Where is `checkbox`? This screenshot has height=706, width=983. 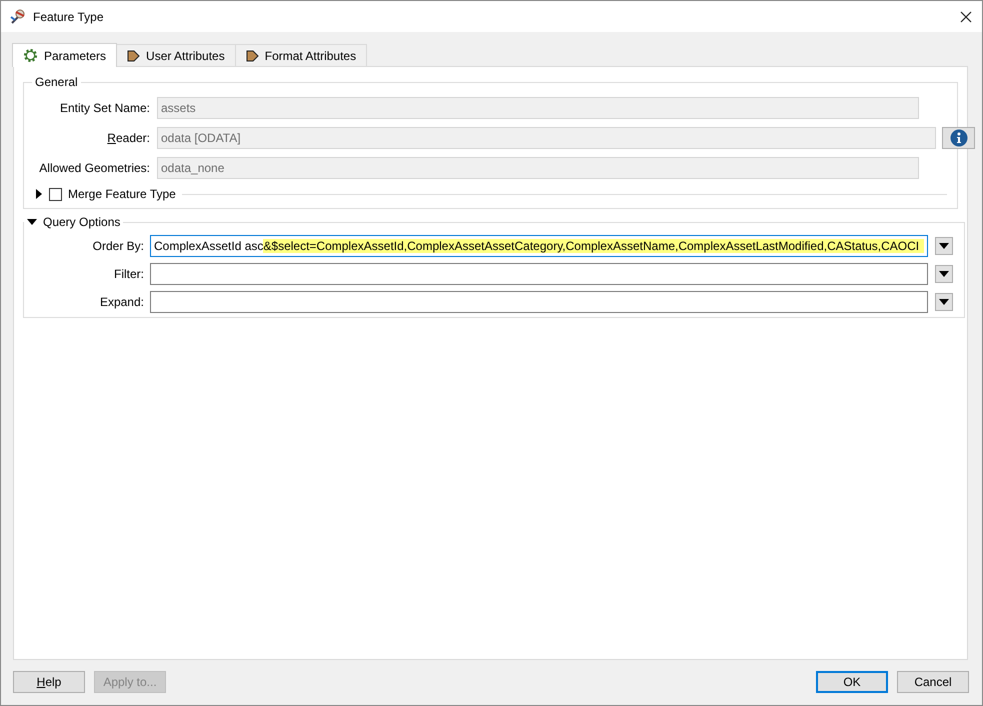 checkbox is located at coordinates (55, 194).